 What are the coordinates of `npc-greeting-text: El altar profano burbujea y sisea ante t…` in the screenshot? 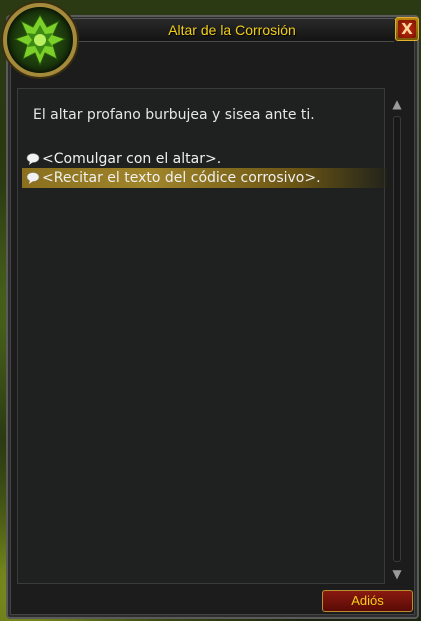 It's located at (174, 115).